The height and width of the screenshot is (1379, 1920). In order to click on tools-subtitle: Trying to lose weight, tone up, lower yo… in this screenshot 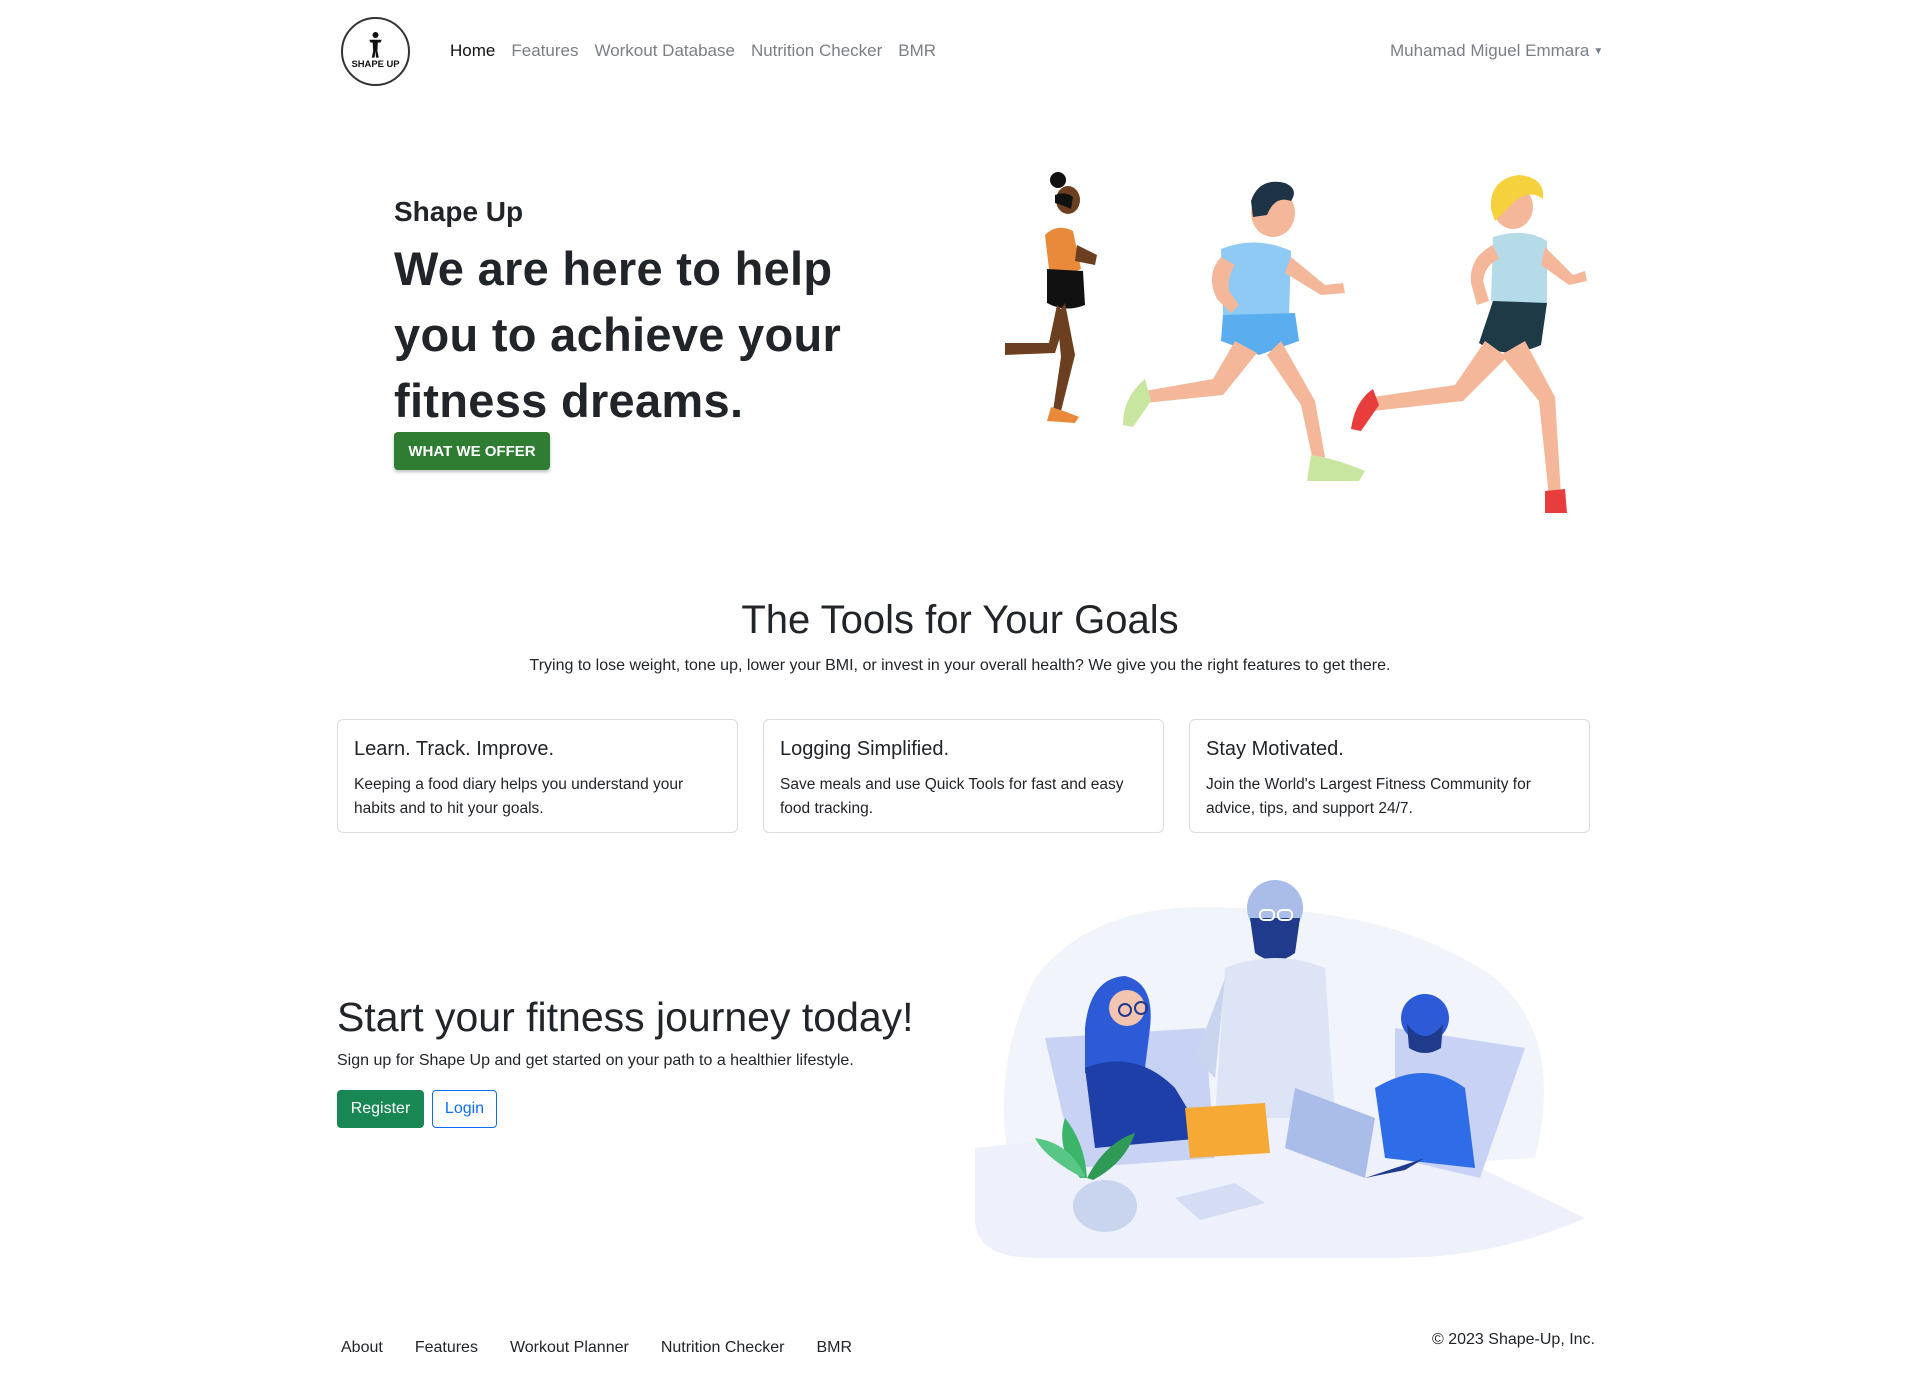, I will do `click(960, 665)`.